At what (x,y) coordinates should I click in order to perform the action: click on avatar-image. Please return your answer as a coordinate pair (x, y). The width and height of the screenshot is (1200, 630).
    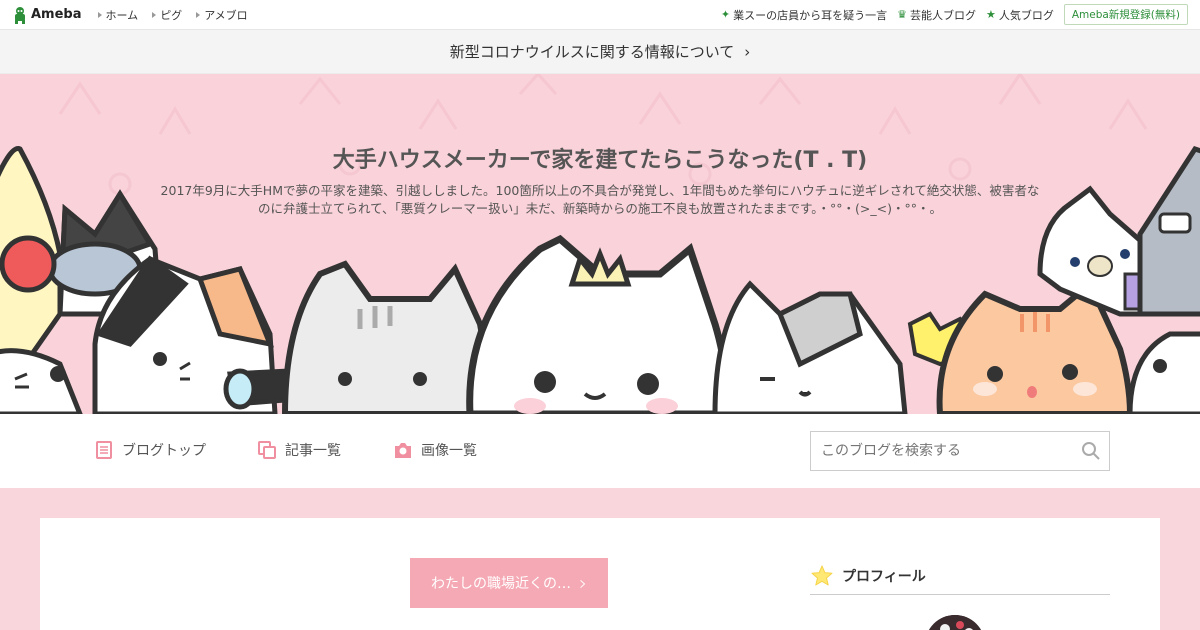
    Looking at the image, I should click on (955, 622).